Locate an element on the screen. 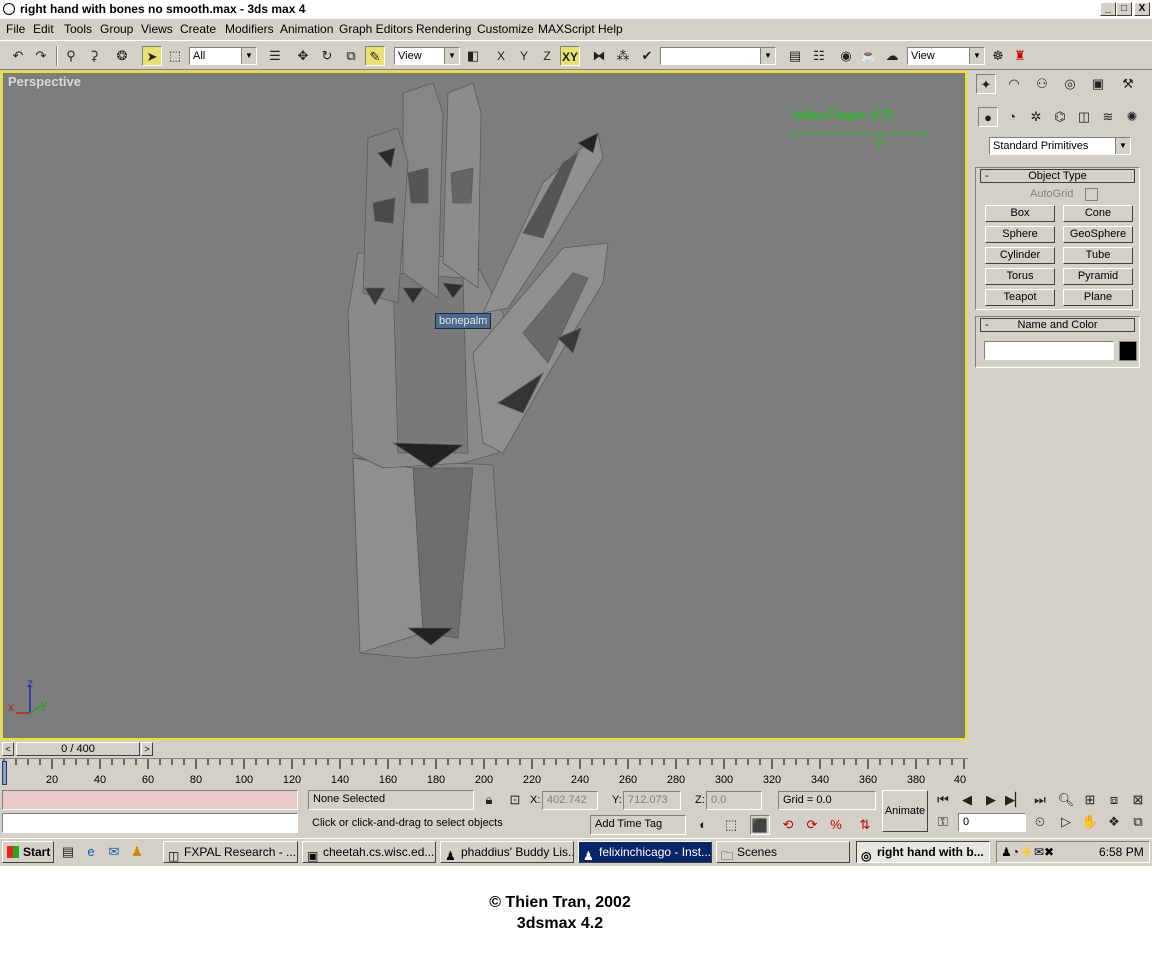 The width and height of the screenshot is (1152, 964). unlink-icon: ⚳ is located at coordinates (94, 56).